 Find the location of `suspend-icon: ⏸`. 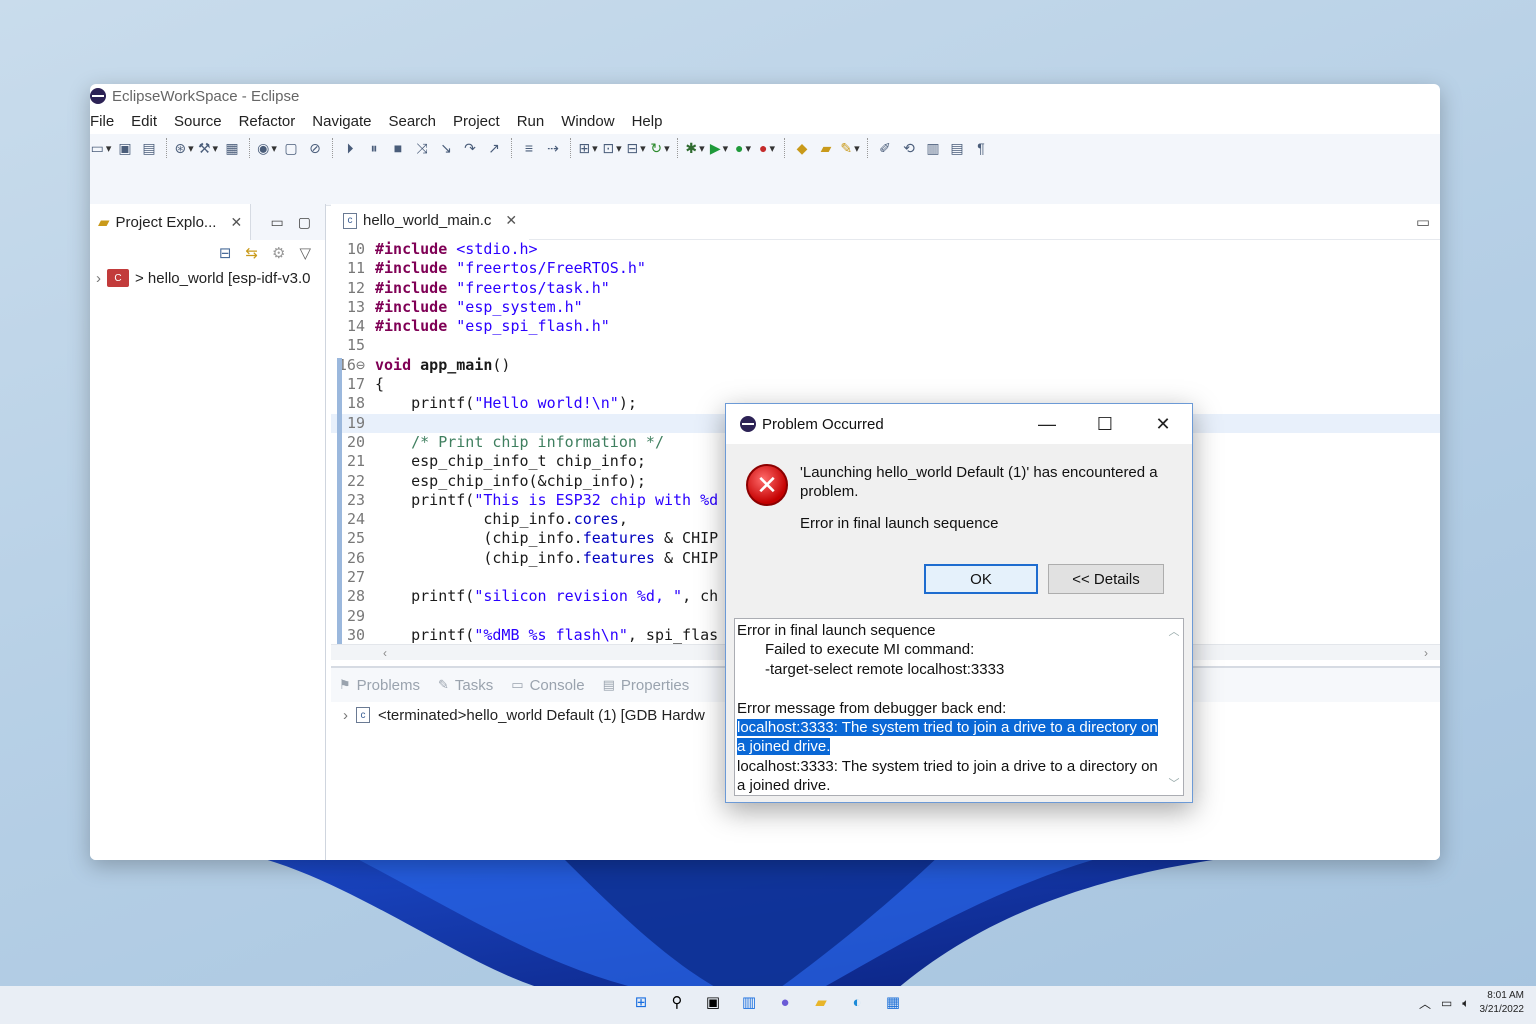

suspend-icon: ⏸ is located at coordinates (374, 148).